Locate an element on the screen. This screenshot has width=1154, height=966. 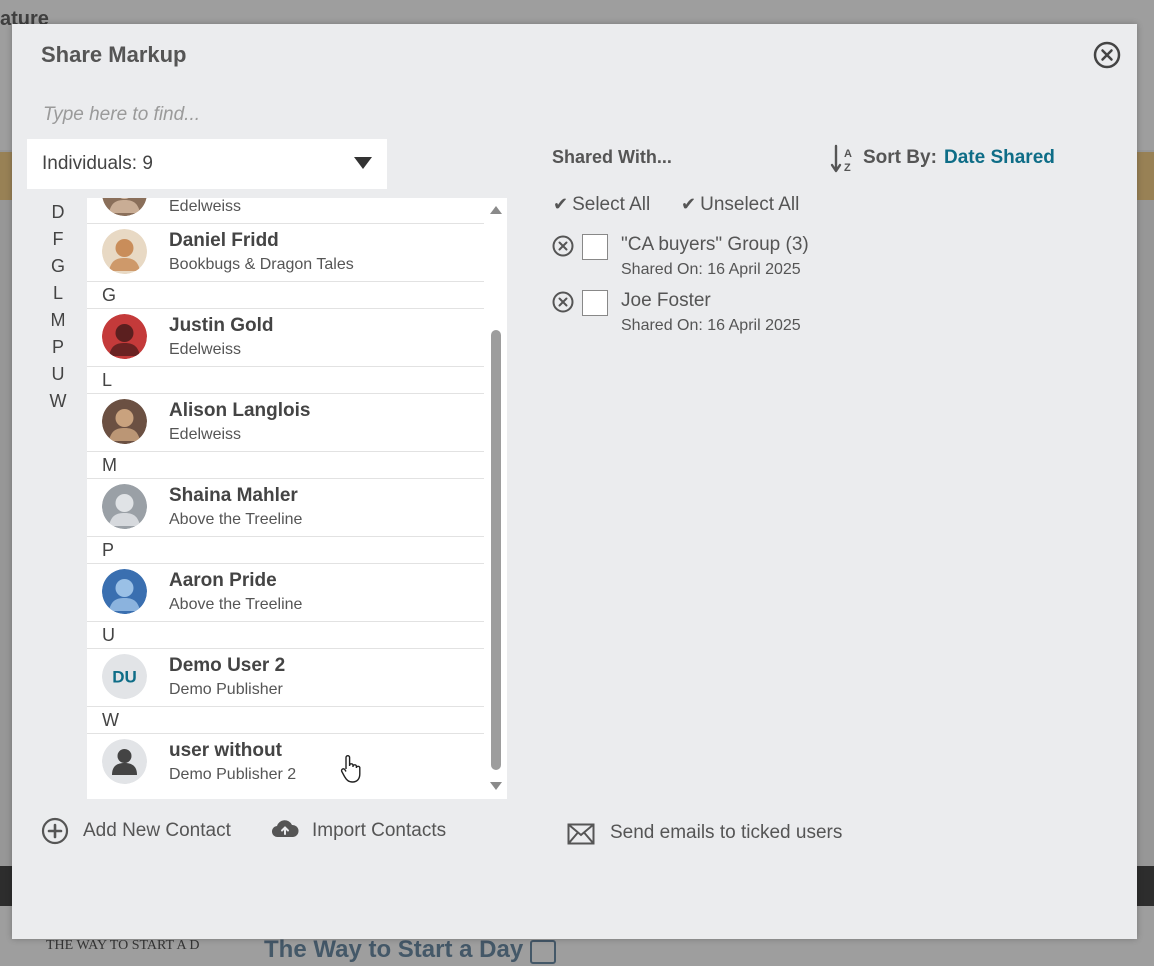
contact-organization: Demo Publisher 2 is located at coordinates (233, 774).